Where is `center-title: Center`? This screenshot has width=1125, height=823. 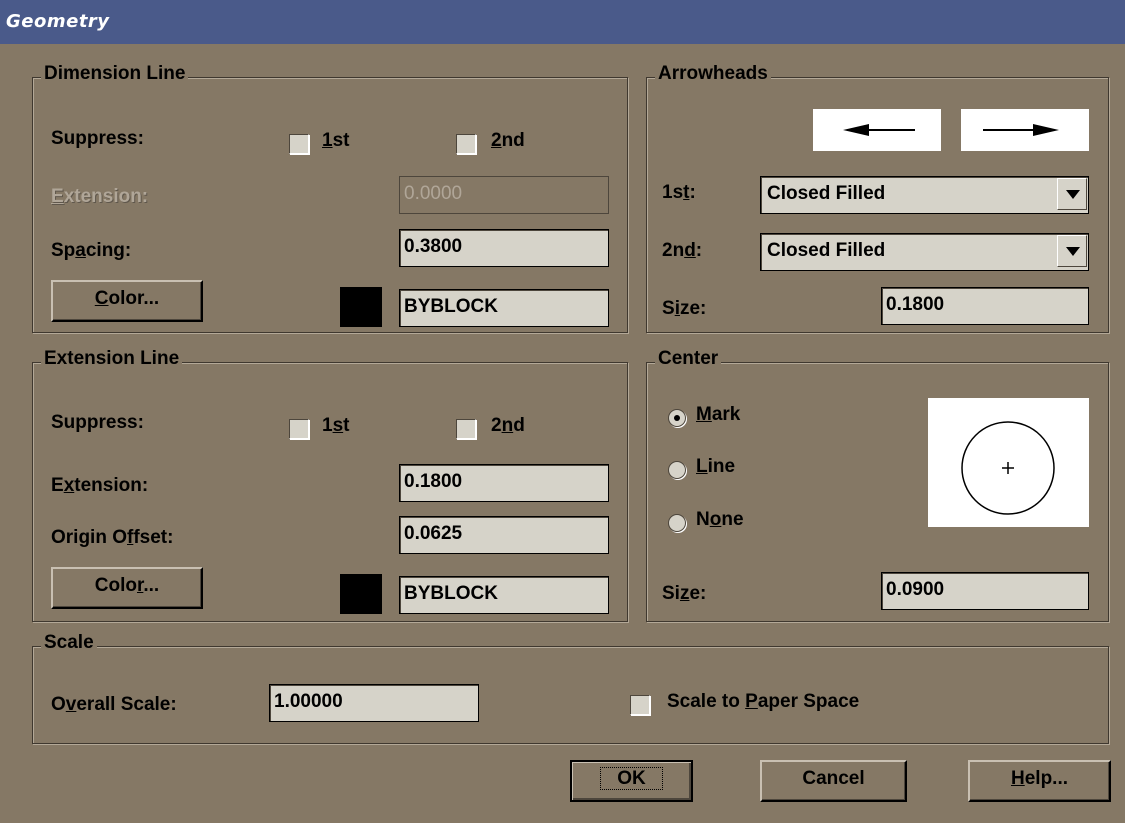 center-title: Center is located at coordinates (688, 359).